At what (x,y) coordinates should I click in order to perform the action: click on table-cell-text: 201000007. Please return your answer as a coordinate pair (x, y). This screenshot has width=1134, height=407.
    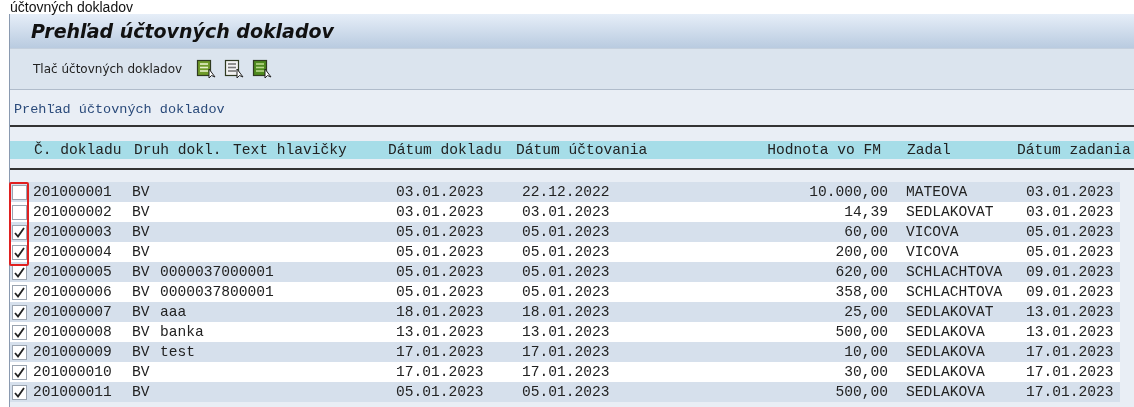
    Looking at the image, I should click on (73, 312).